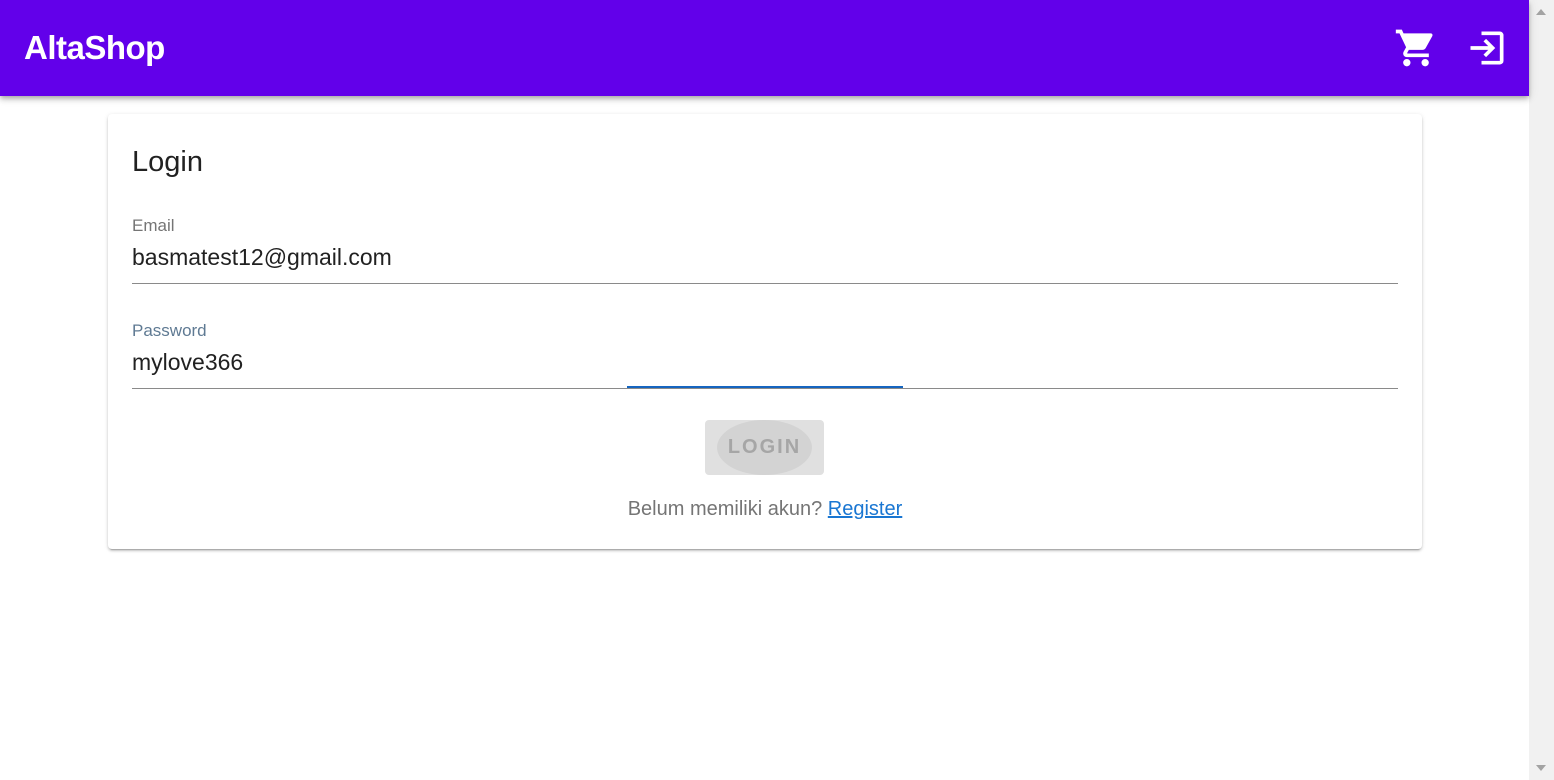 The width and height of the screenshot is (1554, 780). I want to click on password-input, so click(765, 362).